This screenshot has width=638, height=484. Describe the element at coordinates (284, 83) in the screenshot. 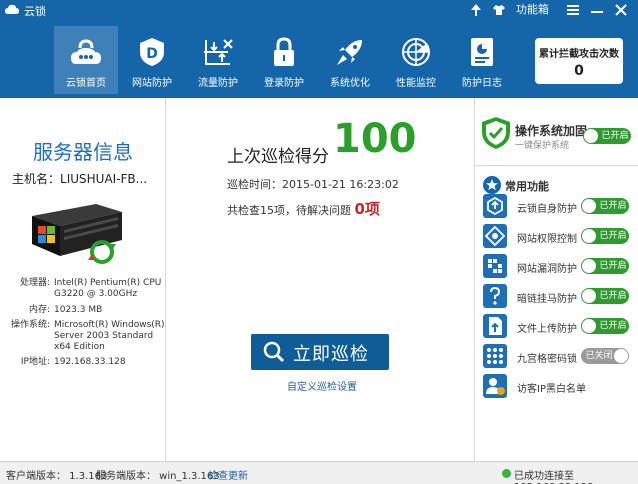

I see `nav-label: 登录防护` at that location.